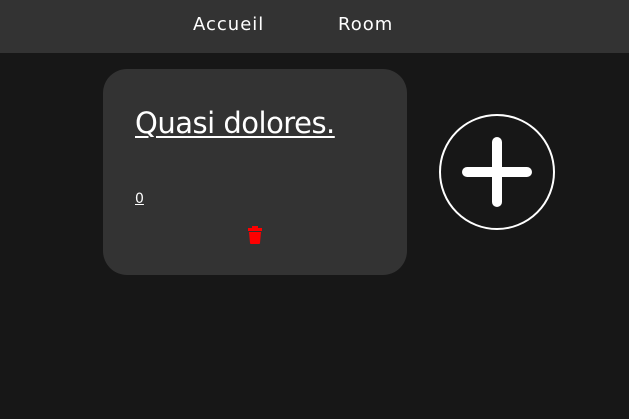 This screenshot has width=629, height=419. I want to click on plus-icon, so click(497, 172).